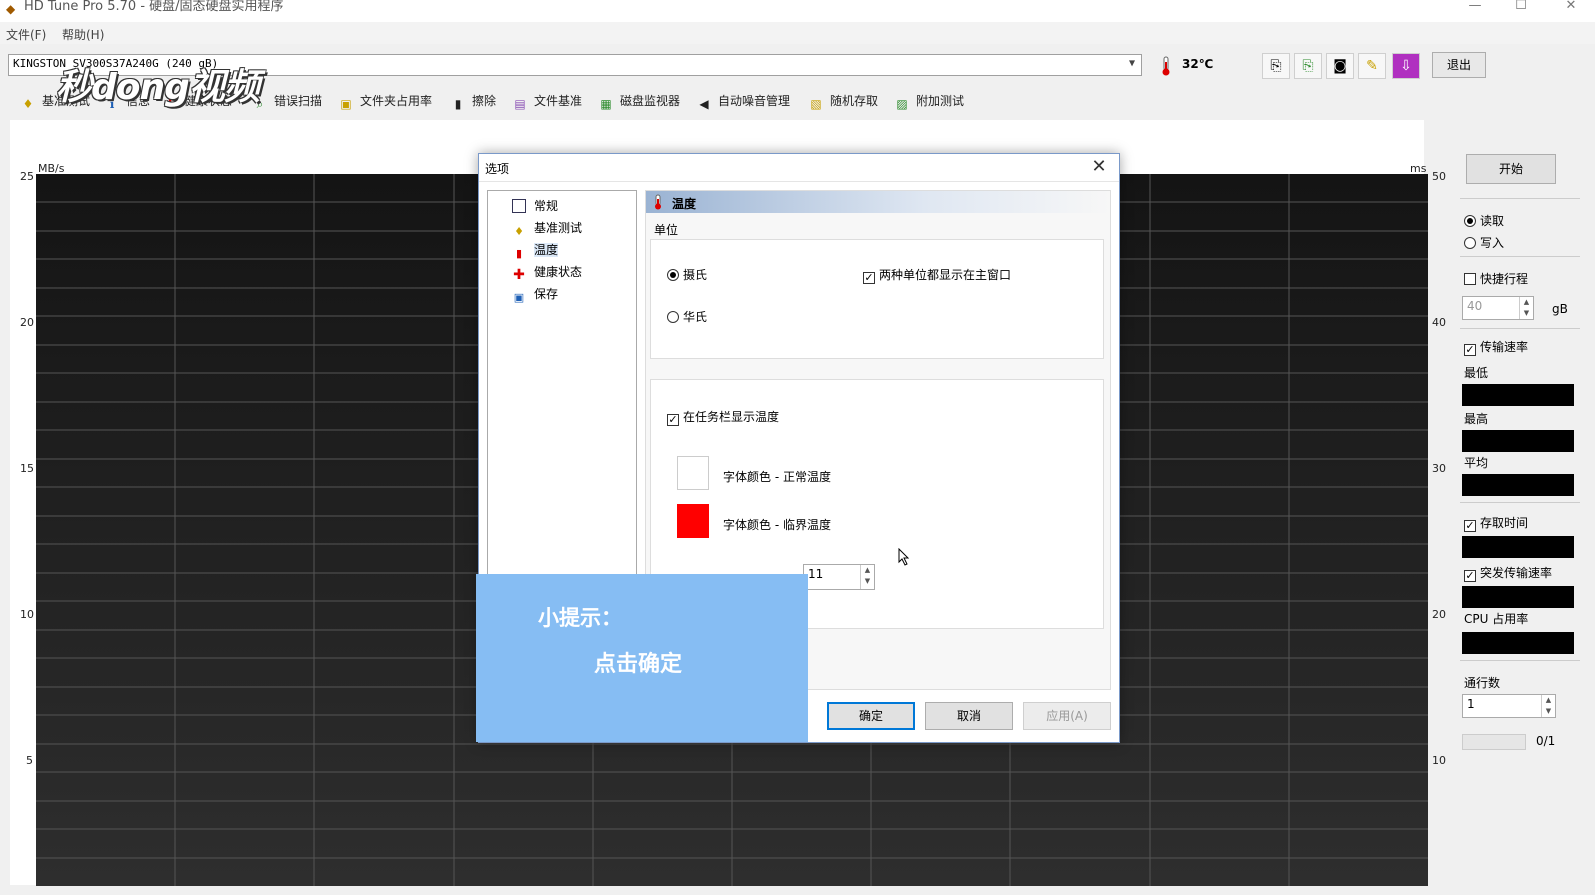 The height and width of the screenshot is (895, 1595). I want to click on save-icon: ▣, so click(519, 297).